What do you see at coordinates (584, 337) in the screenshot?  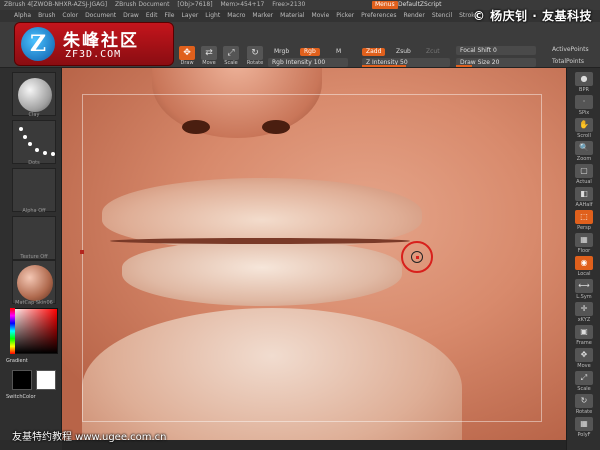 I see `tray-frame-button: ▣ Frame` at bounding box center [584, 337].